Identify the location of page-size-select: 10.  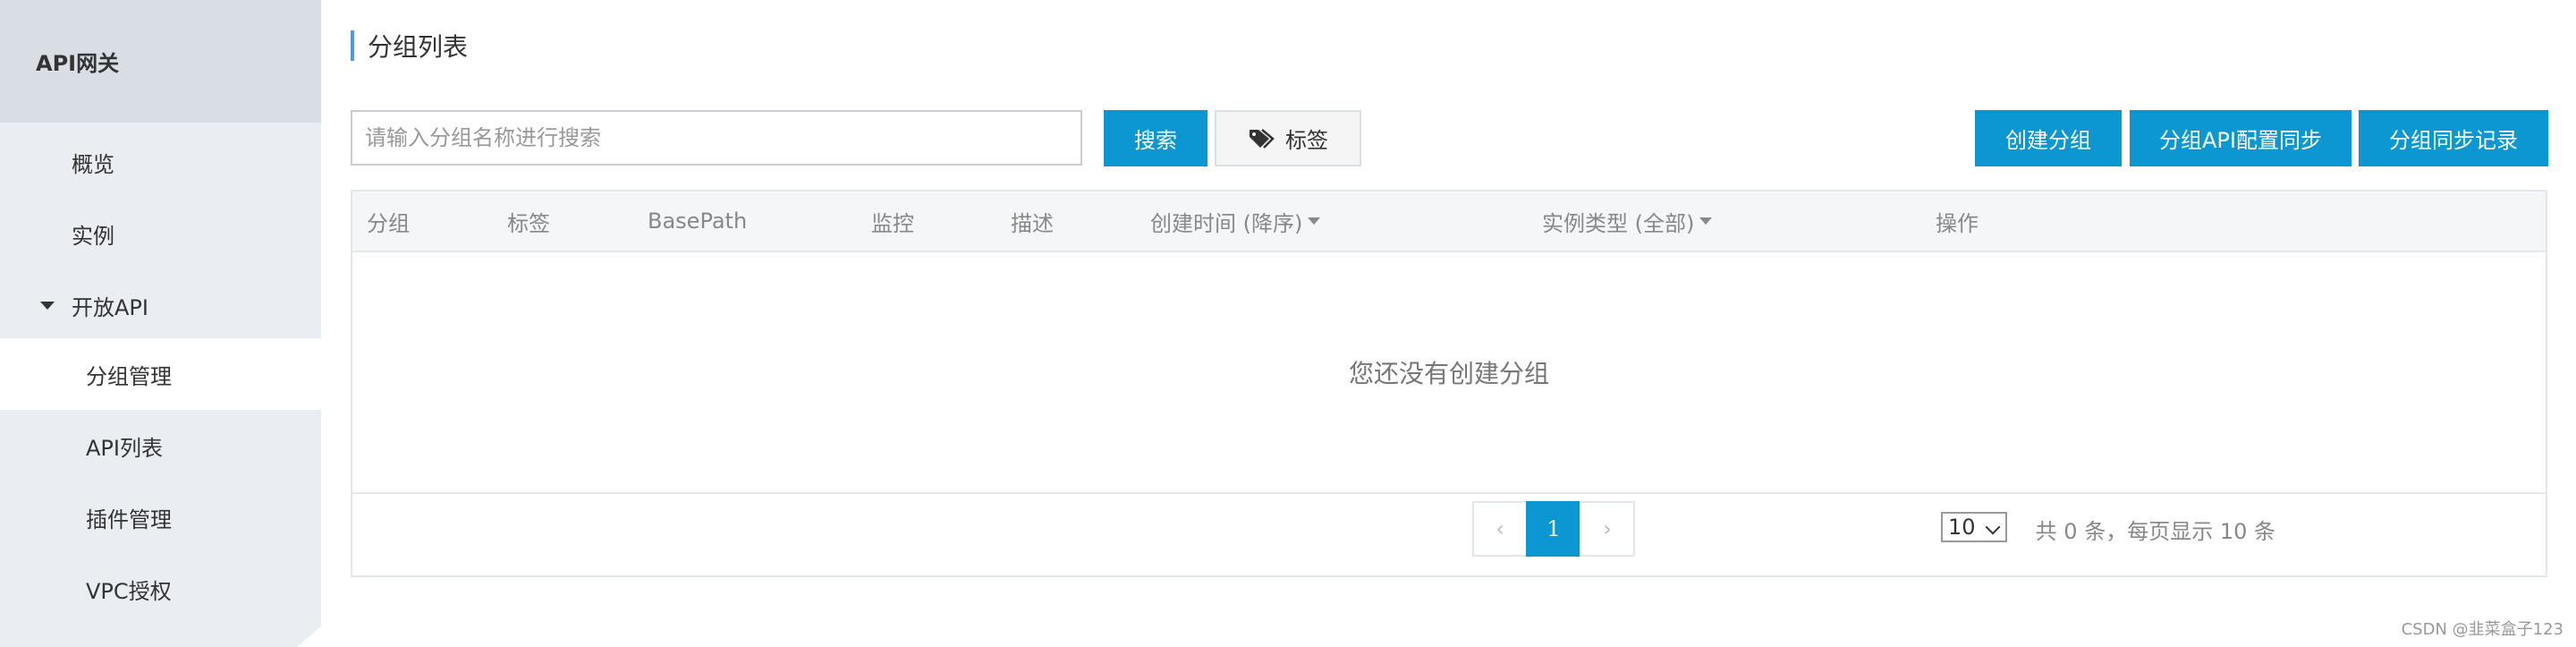
(1974, 527).